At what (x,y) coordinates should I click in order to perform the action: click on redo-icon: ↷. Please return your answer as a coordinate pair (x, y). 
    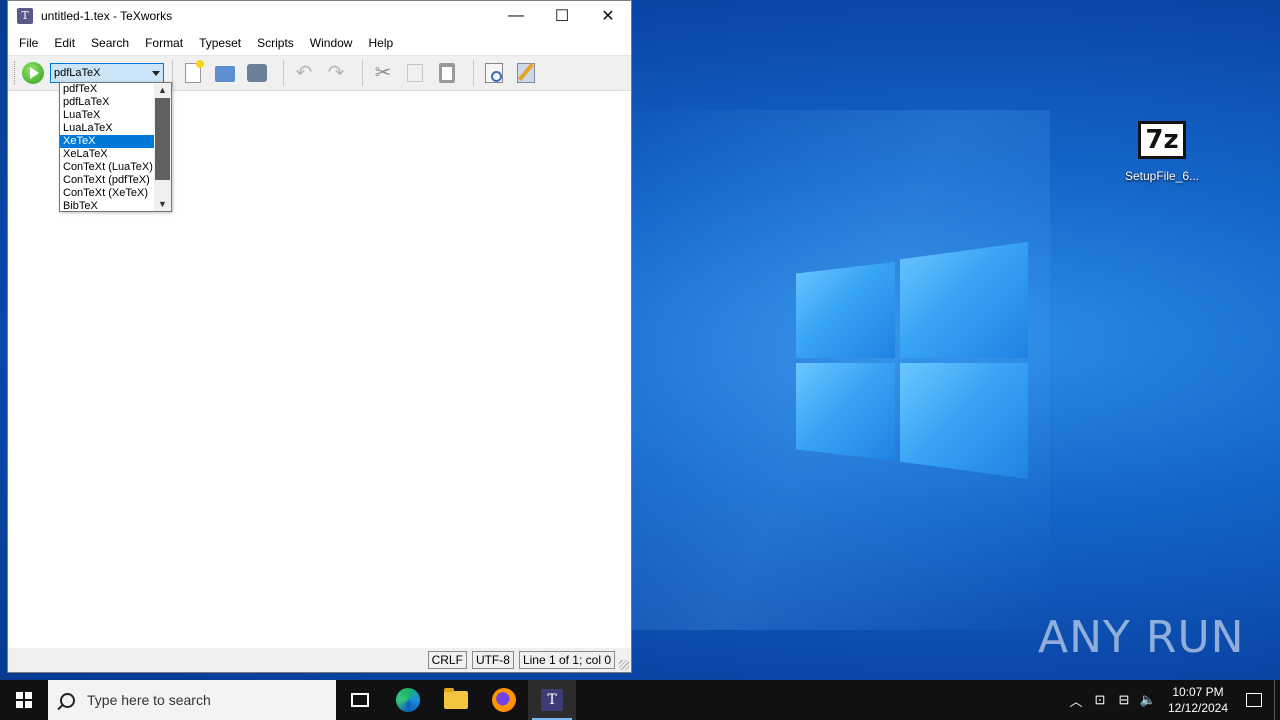
    Looking at the image, I should click on (336, 73).